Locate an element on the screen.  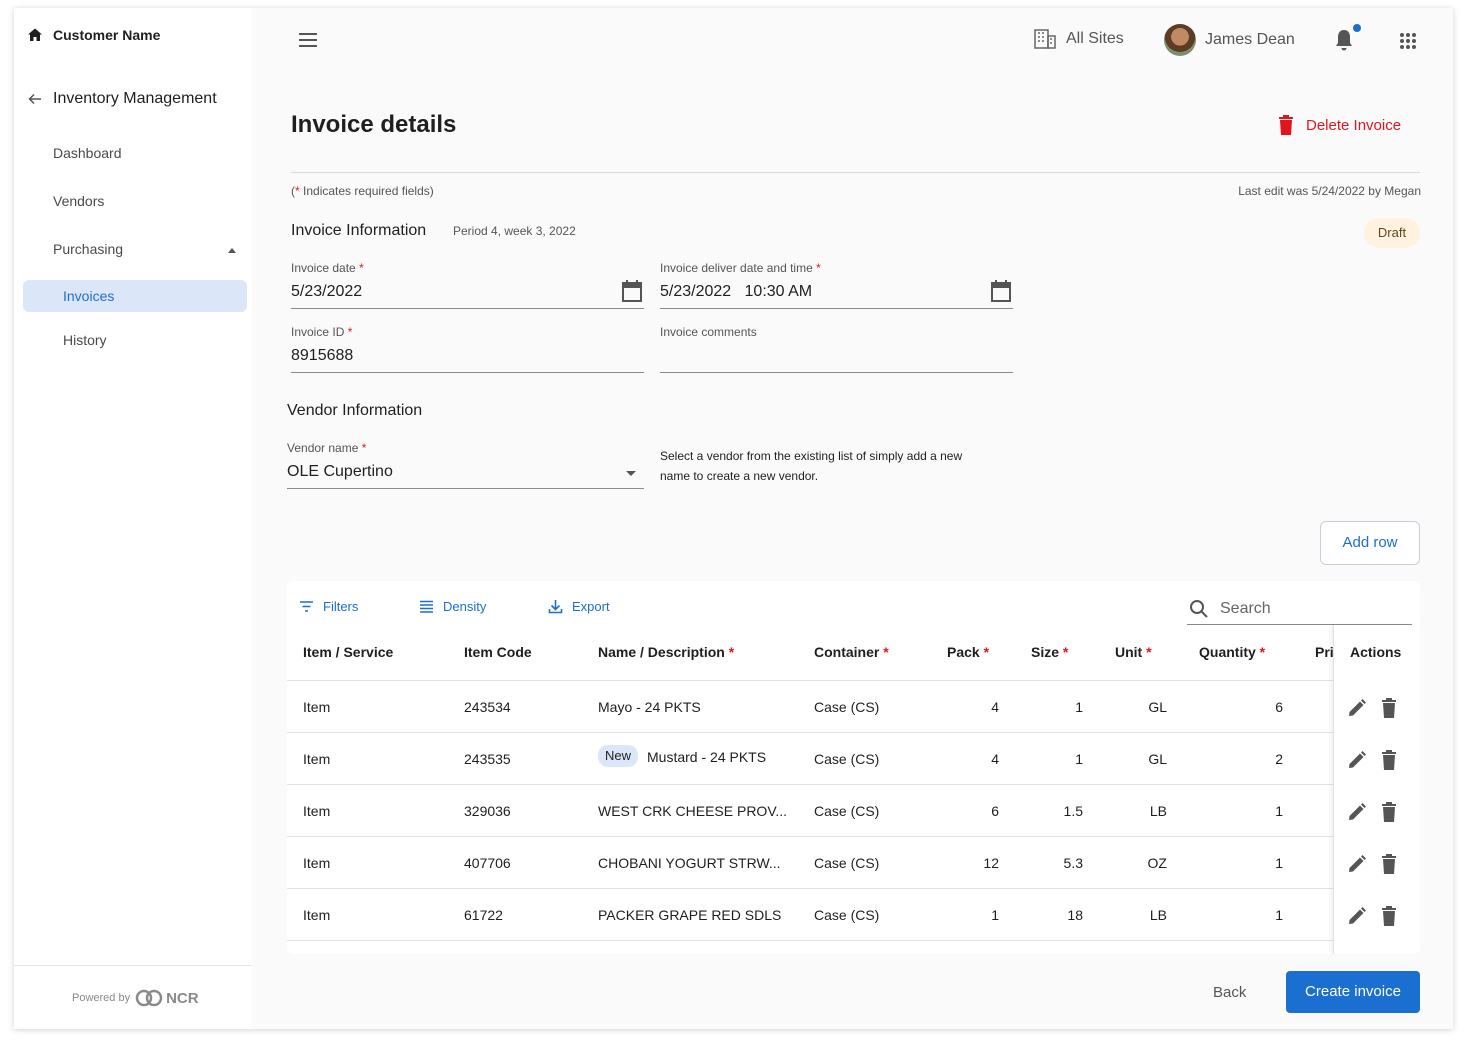
customer-name: Customer Name is located at coordinates (93, 35).